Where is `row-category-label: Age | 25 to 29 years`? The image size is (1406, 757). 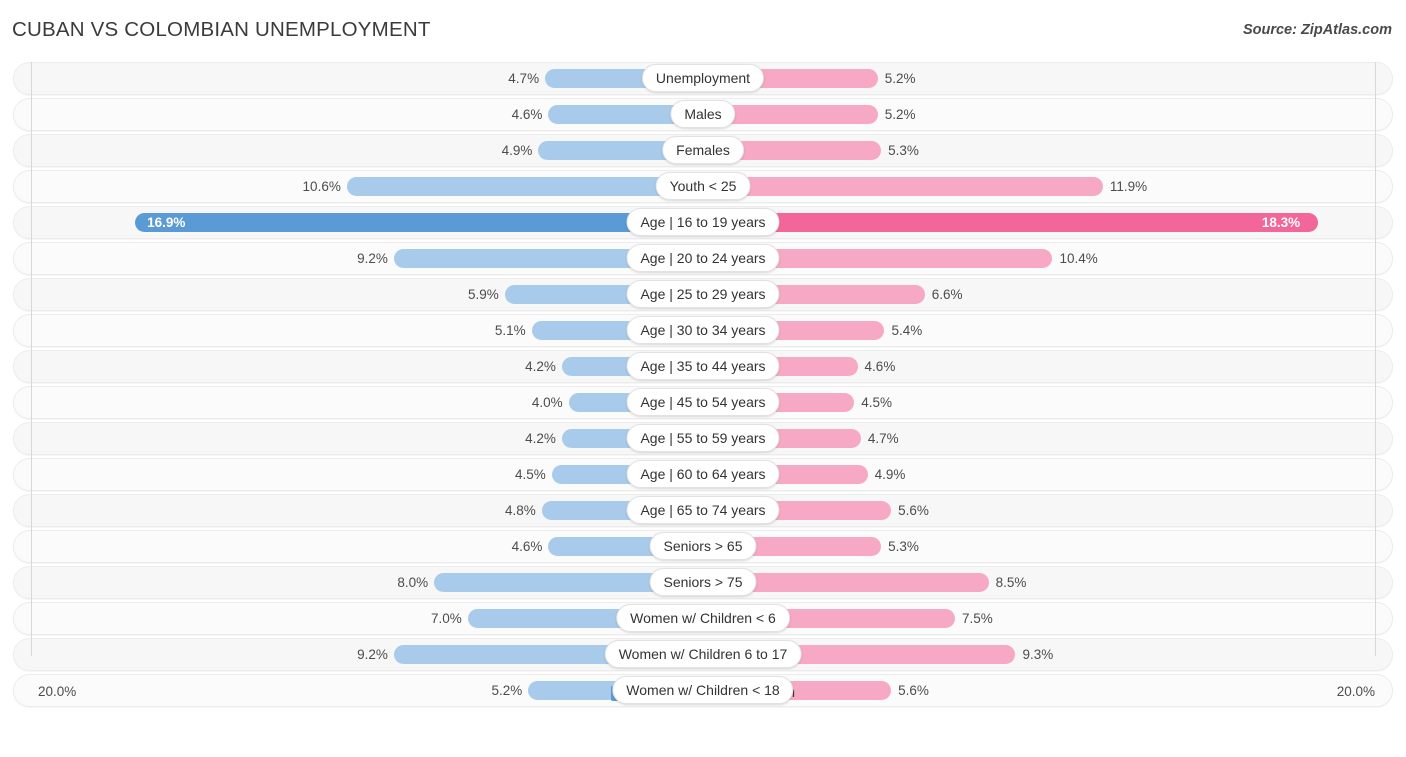 row-category-label: Age | 25 to 29 years is located at coordinates (703, 294).